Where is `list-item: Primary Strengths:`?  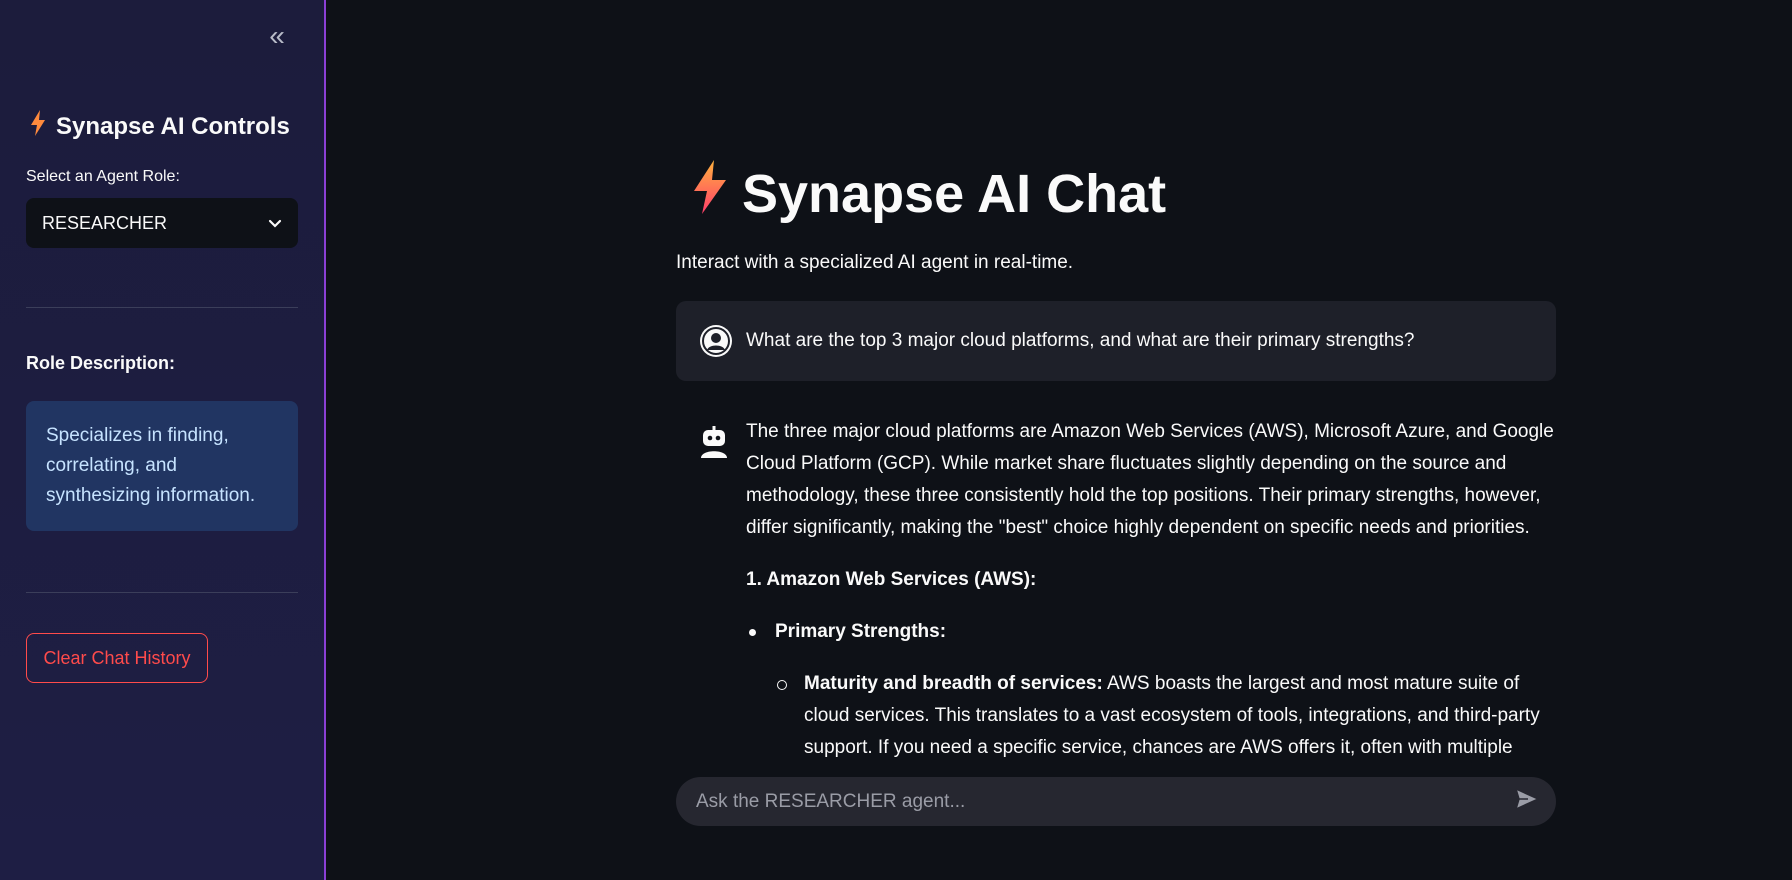
list-item: Primary Strengths: is located at coordinates (1151, 632).